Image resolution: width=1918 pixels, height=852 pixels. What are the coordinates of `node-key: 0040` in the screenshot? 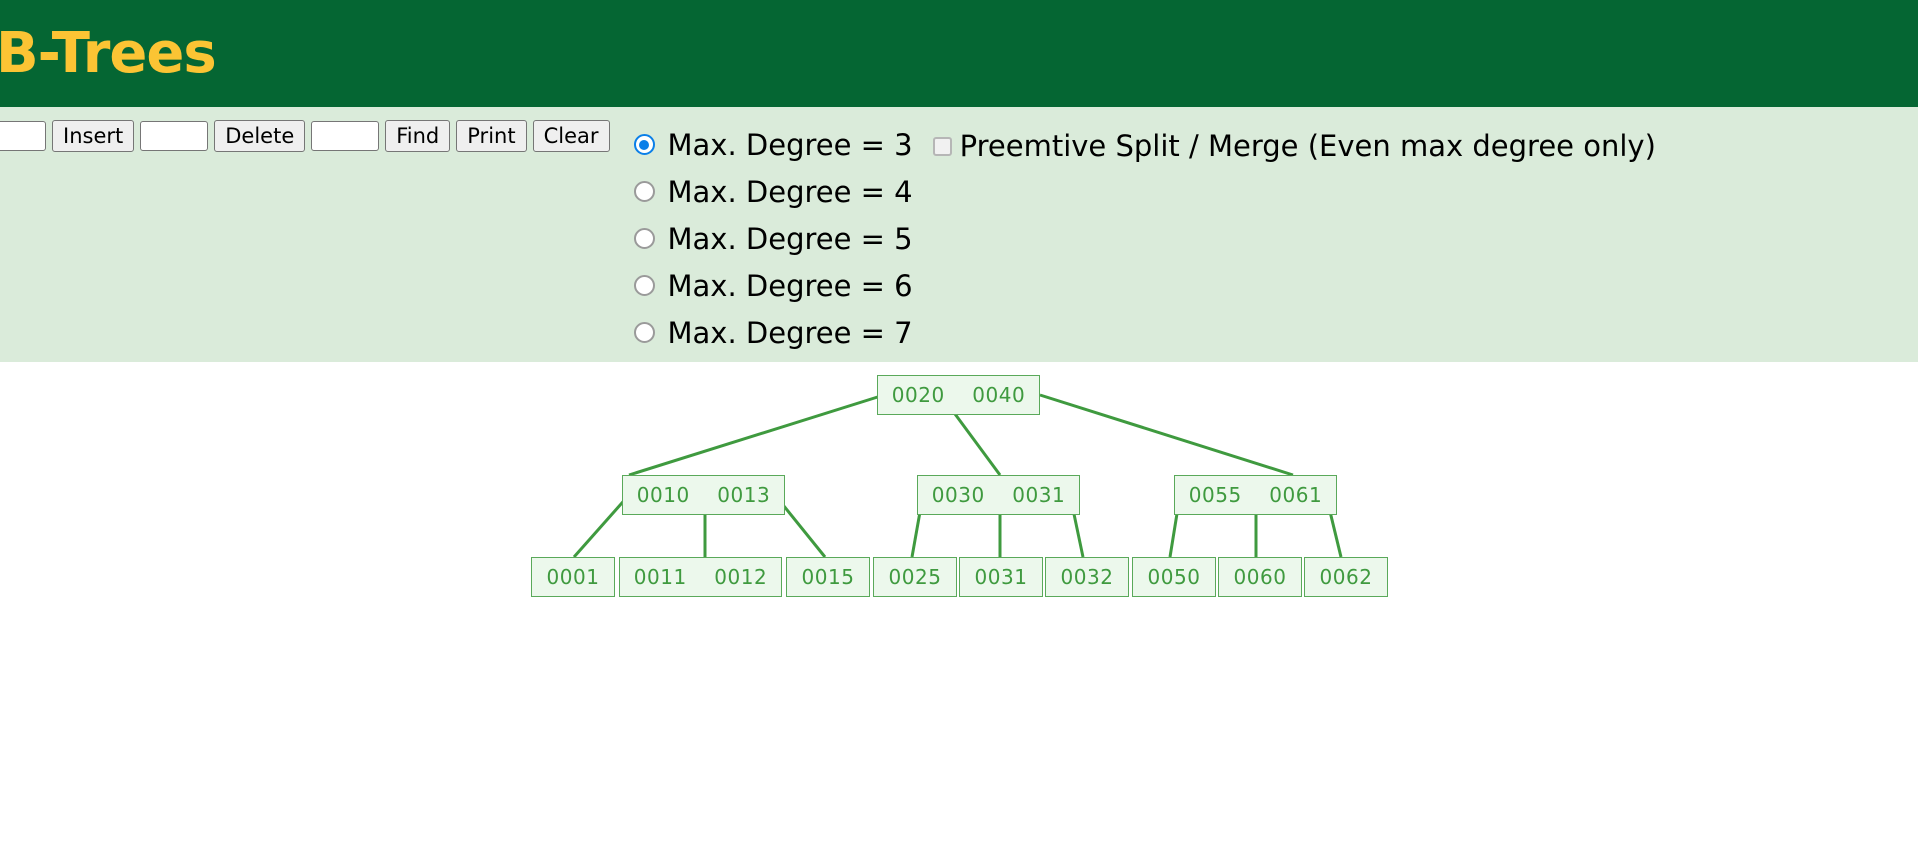 It's located at (999, 395).